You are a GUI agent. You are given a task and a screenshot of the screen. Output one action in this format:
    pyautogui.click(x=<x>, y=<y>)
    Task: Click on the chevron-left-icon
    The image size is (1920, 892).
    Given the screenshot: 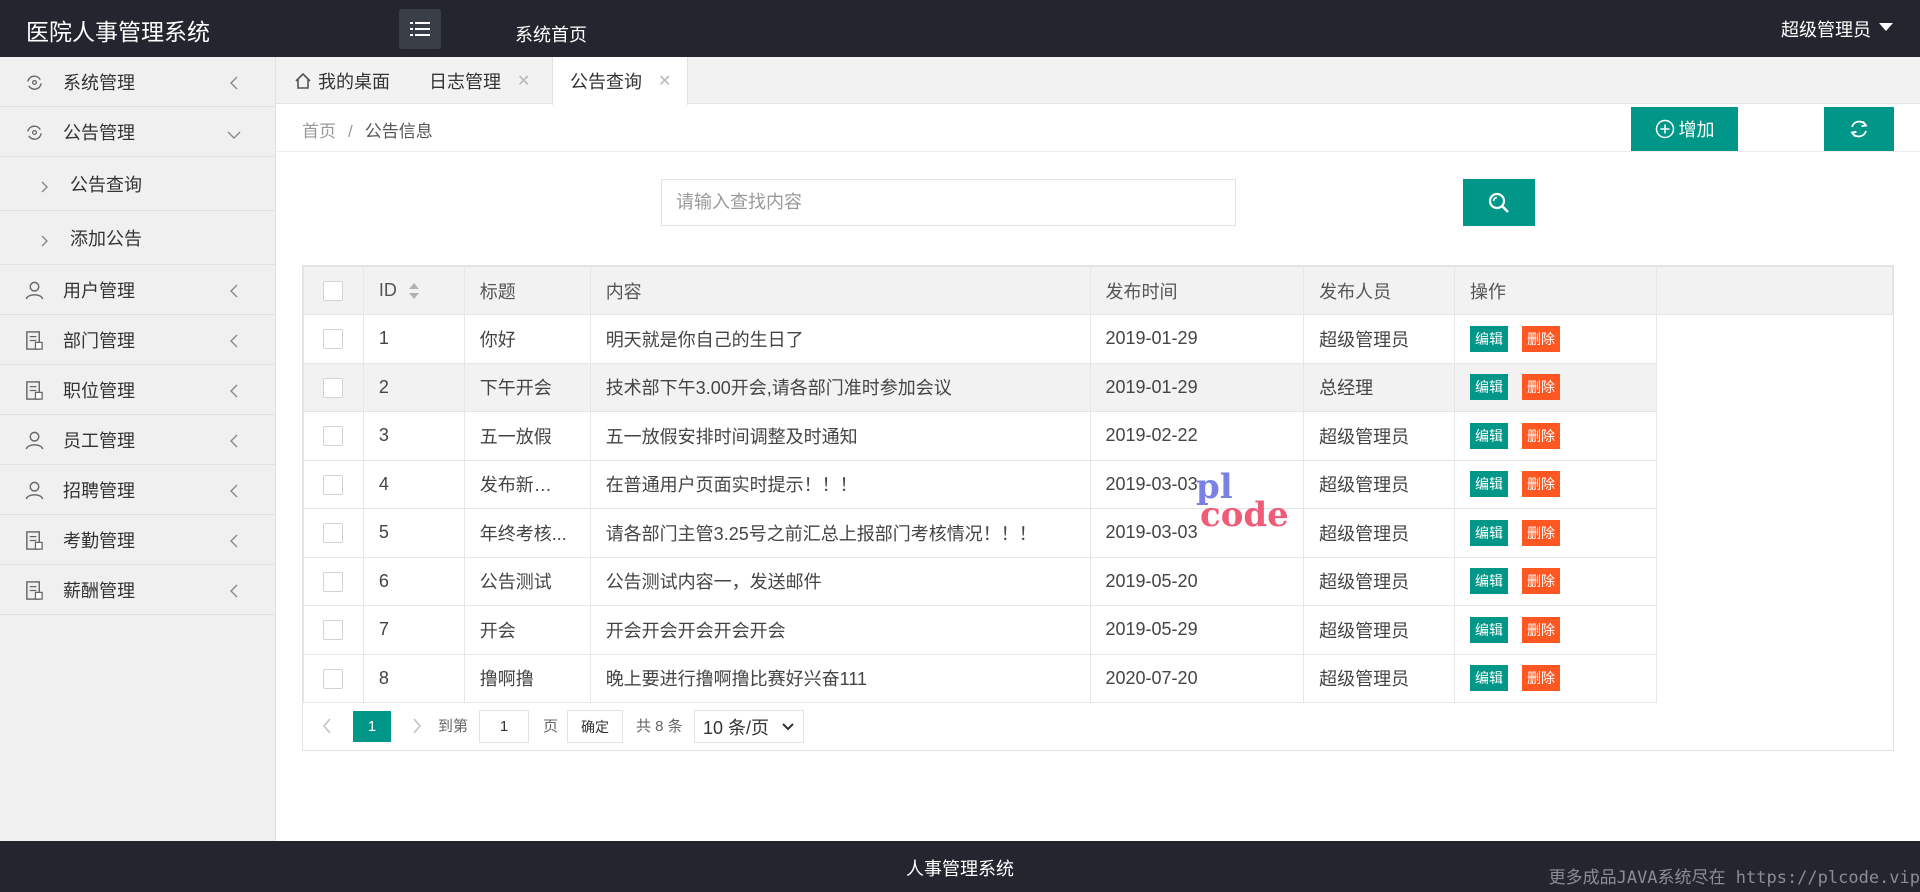 What is the action you would take?
    pyautogui.click(x=234, y=342)
    